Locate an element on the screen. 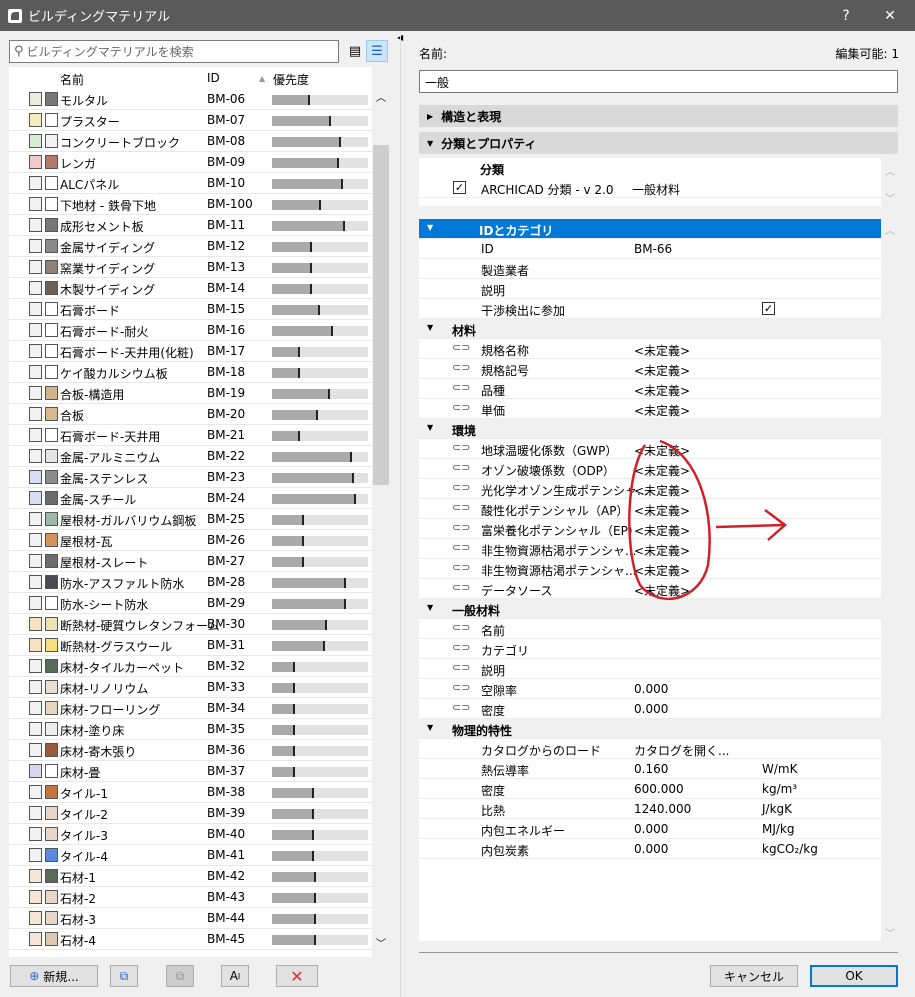 The height and width of the screenshot is (997, 915). material-row: 窯業サイディング BM-13 is located at coordinates (190, 267).